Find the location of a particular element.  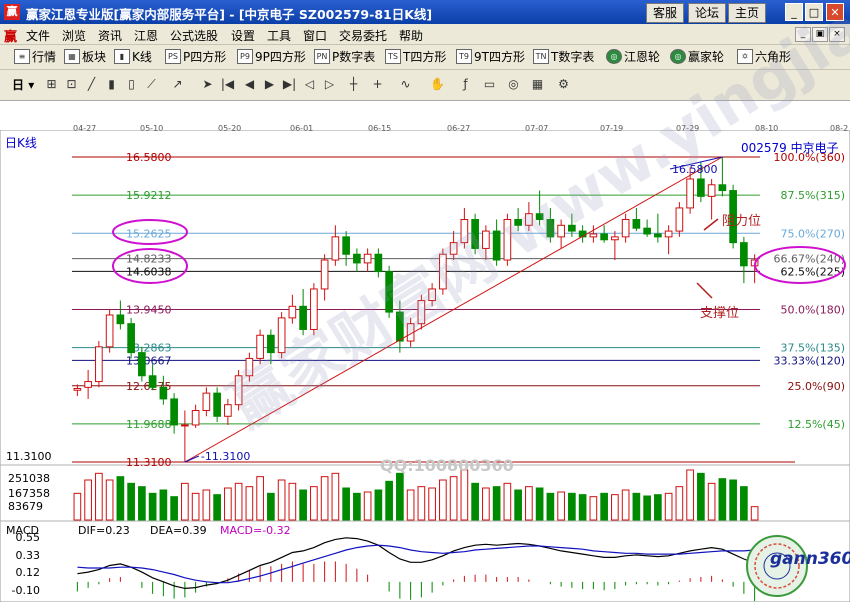

dif-line is located at coordinates (416, 563).